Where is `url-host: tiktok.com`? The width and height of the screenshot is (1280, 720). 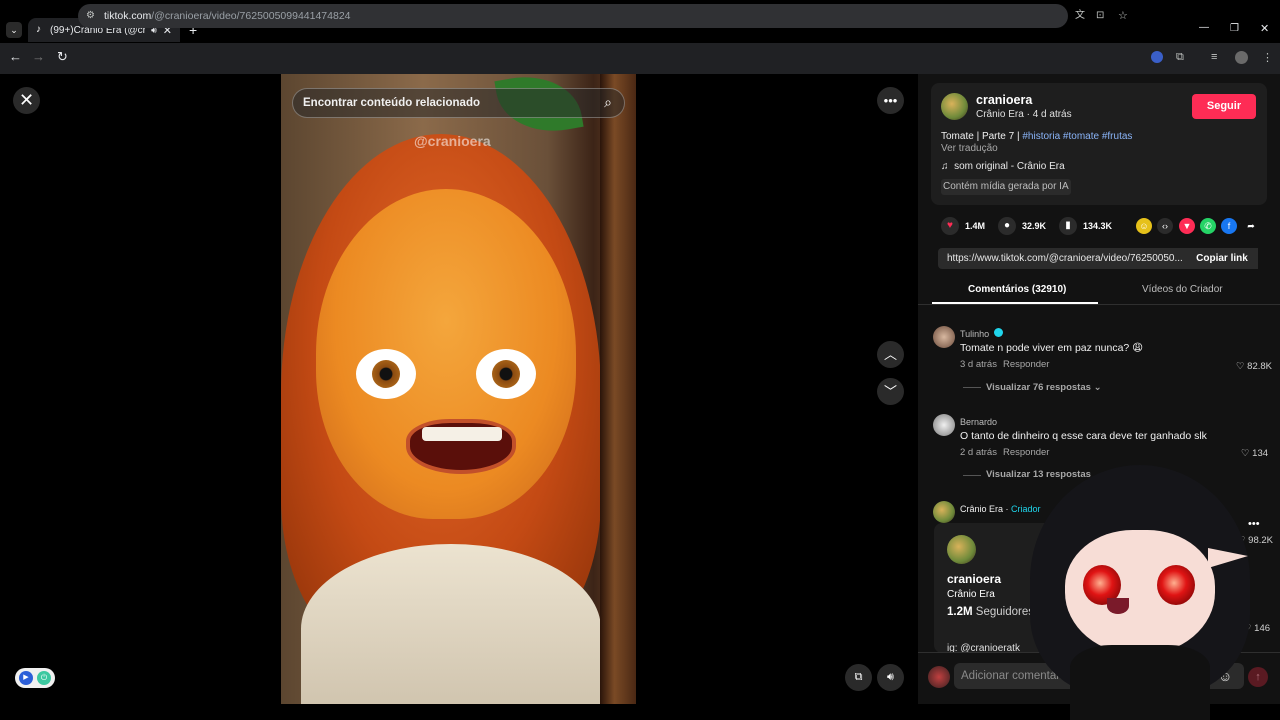 url-host: tiktok.com is located at coordinates (128, 16).